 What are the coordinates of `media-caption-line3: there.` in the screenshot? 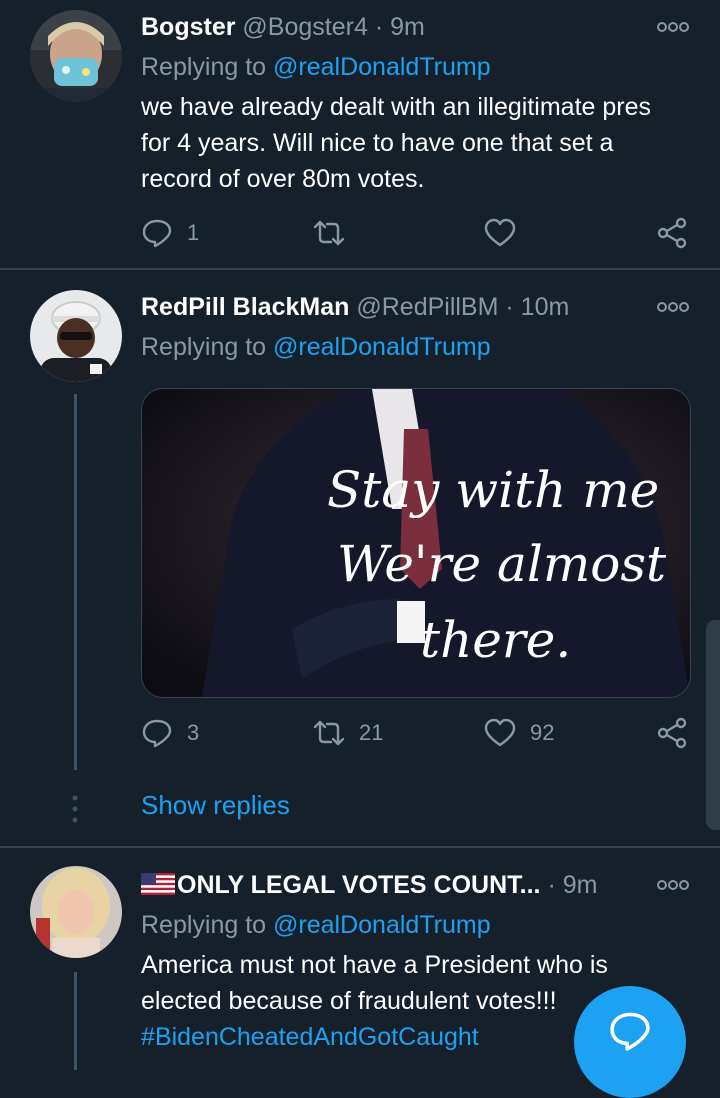 It's located at (495, 640).